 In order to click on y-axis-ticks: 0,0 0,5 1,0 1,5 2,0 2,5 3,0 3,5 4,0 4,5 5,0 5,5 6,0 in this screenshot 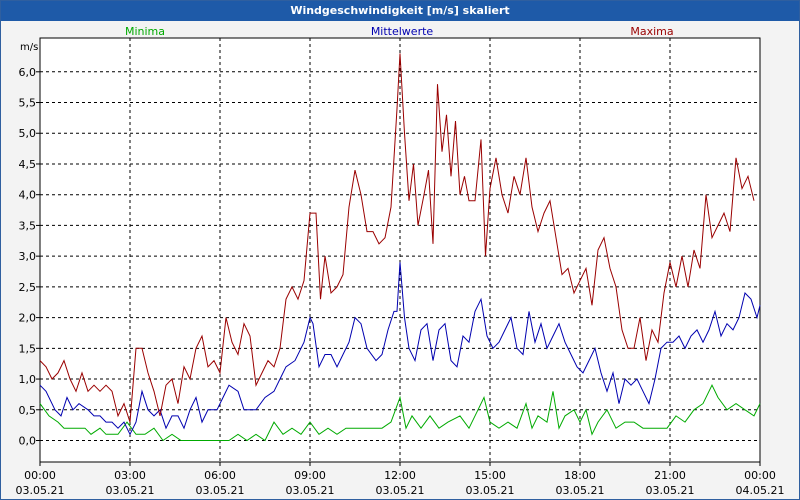, I will do `click(29, 256)`.